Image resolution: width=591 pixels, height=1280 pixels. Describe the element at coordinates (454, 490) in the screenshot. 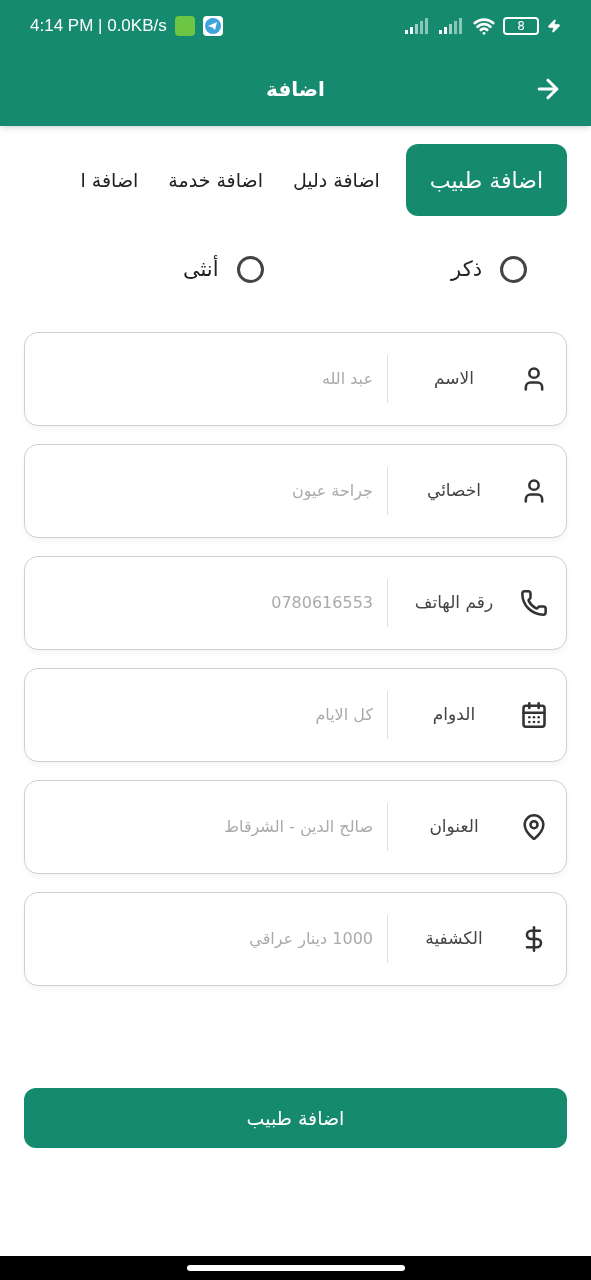

I see `field-label: اخصائي` at that location.